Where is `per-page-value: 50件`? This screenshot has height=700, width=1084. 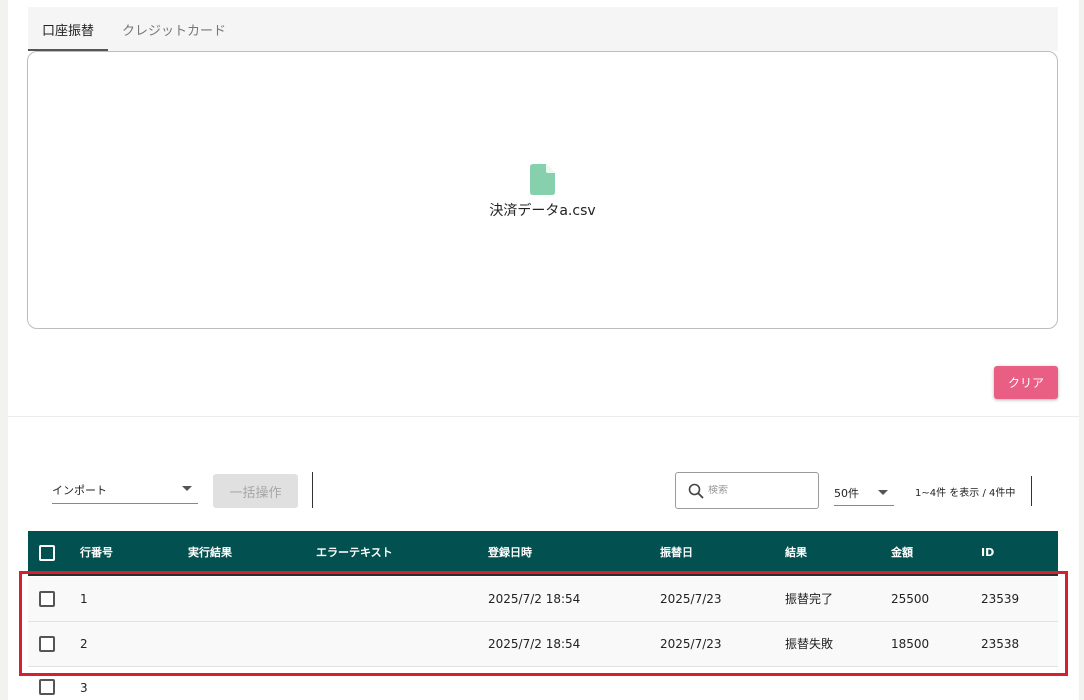
per-page-value: 50件 is located at coordinates (846, 493).